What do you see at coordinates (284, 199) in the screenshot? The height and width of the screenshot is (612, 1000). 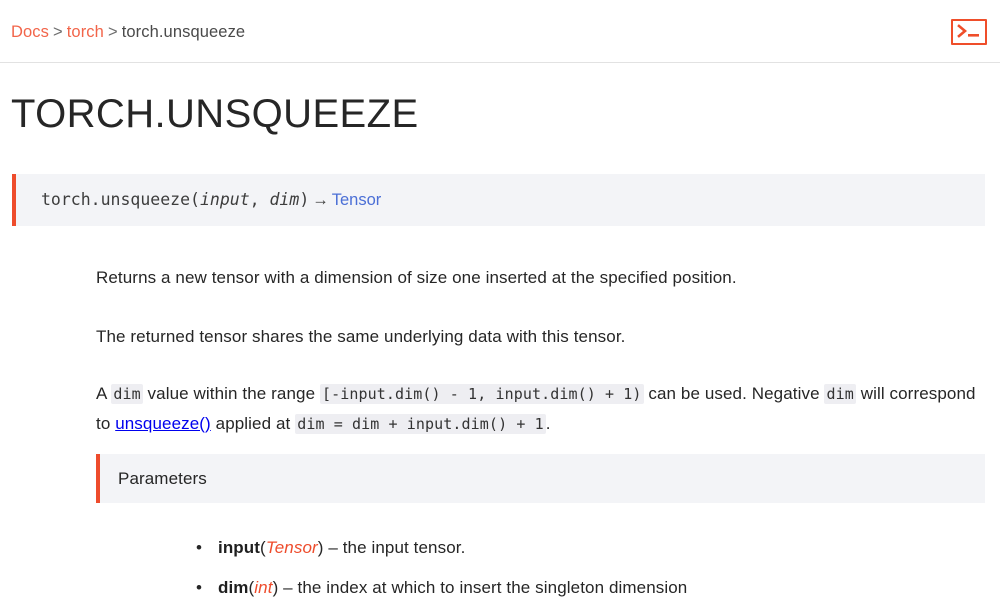 I see `signature-param-dim: dim` at bounding box center [284, 199].